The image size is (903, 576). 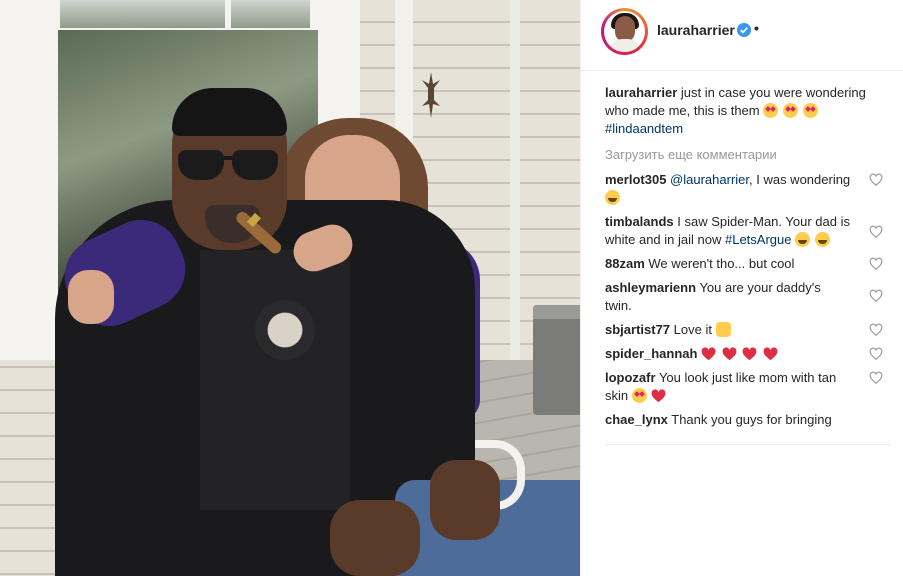 What do you see at coordinates (651, 353) in the screenshot?
I see `comment-username: spider_hannah` at bounding box center [651, 353].